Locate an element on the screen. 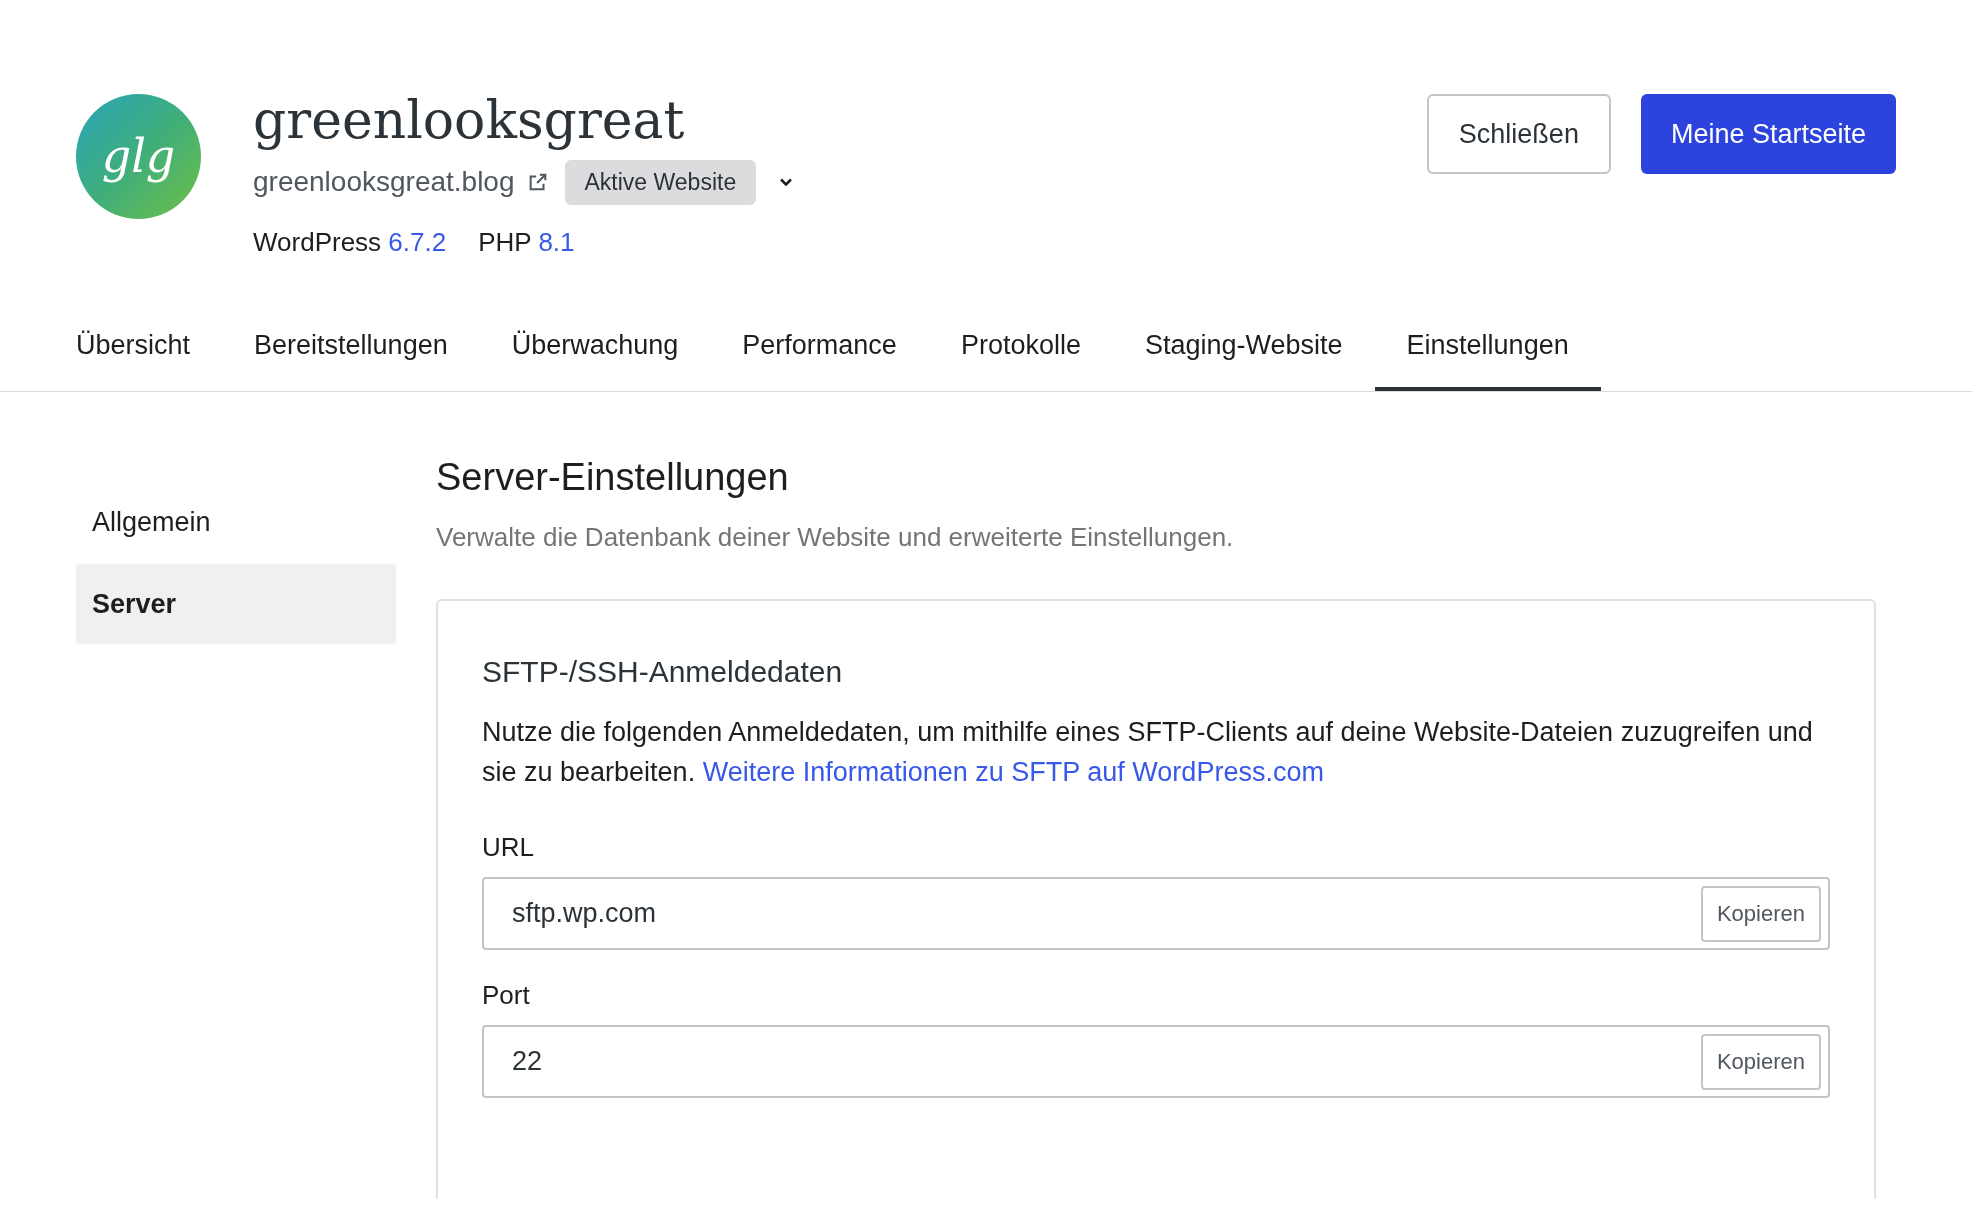 This screenshot has width=1972, height=1218. site-url-link: greenlooksgreat.blog is located at coordinates (401, 182).